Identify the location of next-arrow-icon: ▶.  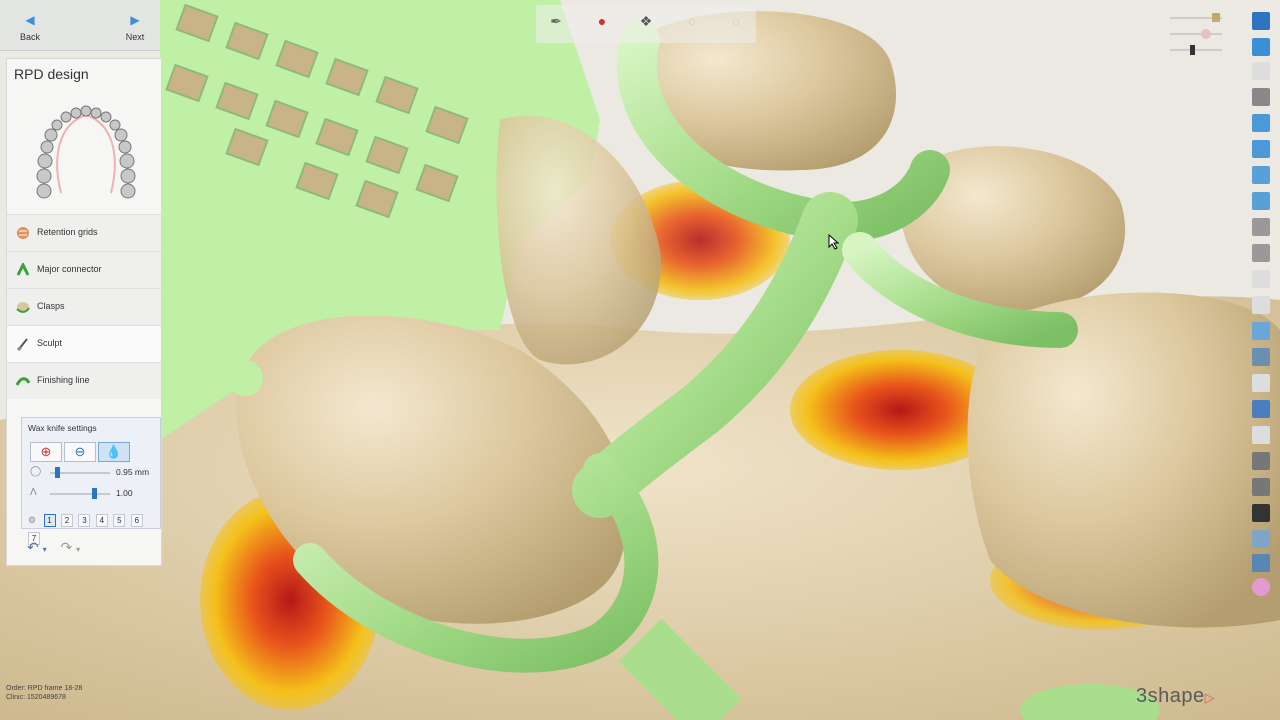
(135, 20).